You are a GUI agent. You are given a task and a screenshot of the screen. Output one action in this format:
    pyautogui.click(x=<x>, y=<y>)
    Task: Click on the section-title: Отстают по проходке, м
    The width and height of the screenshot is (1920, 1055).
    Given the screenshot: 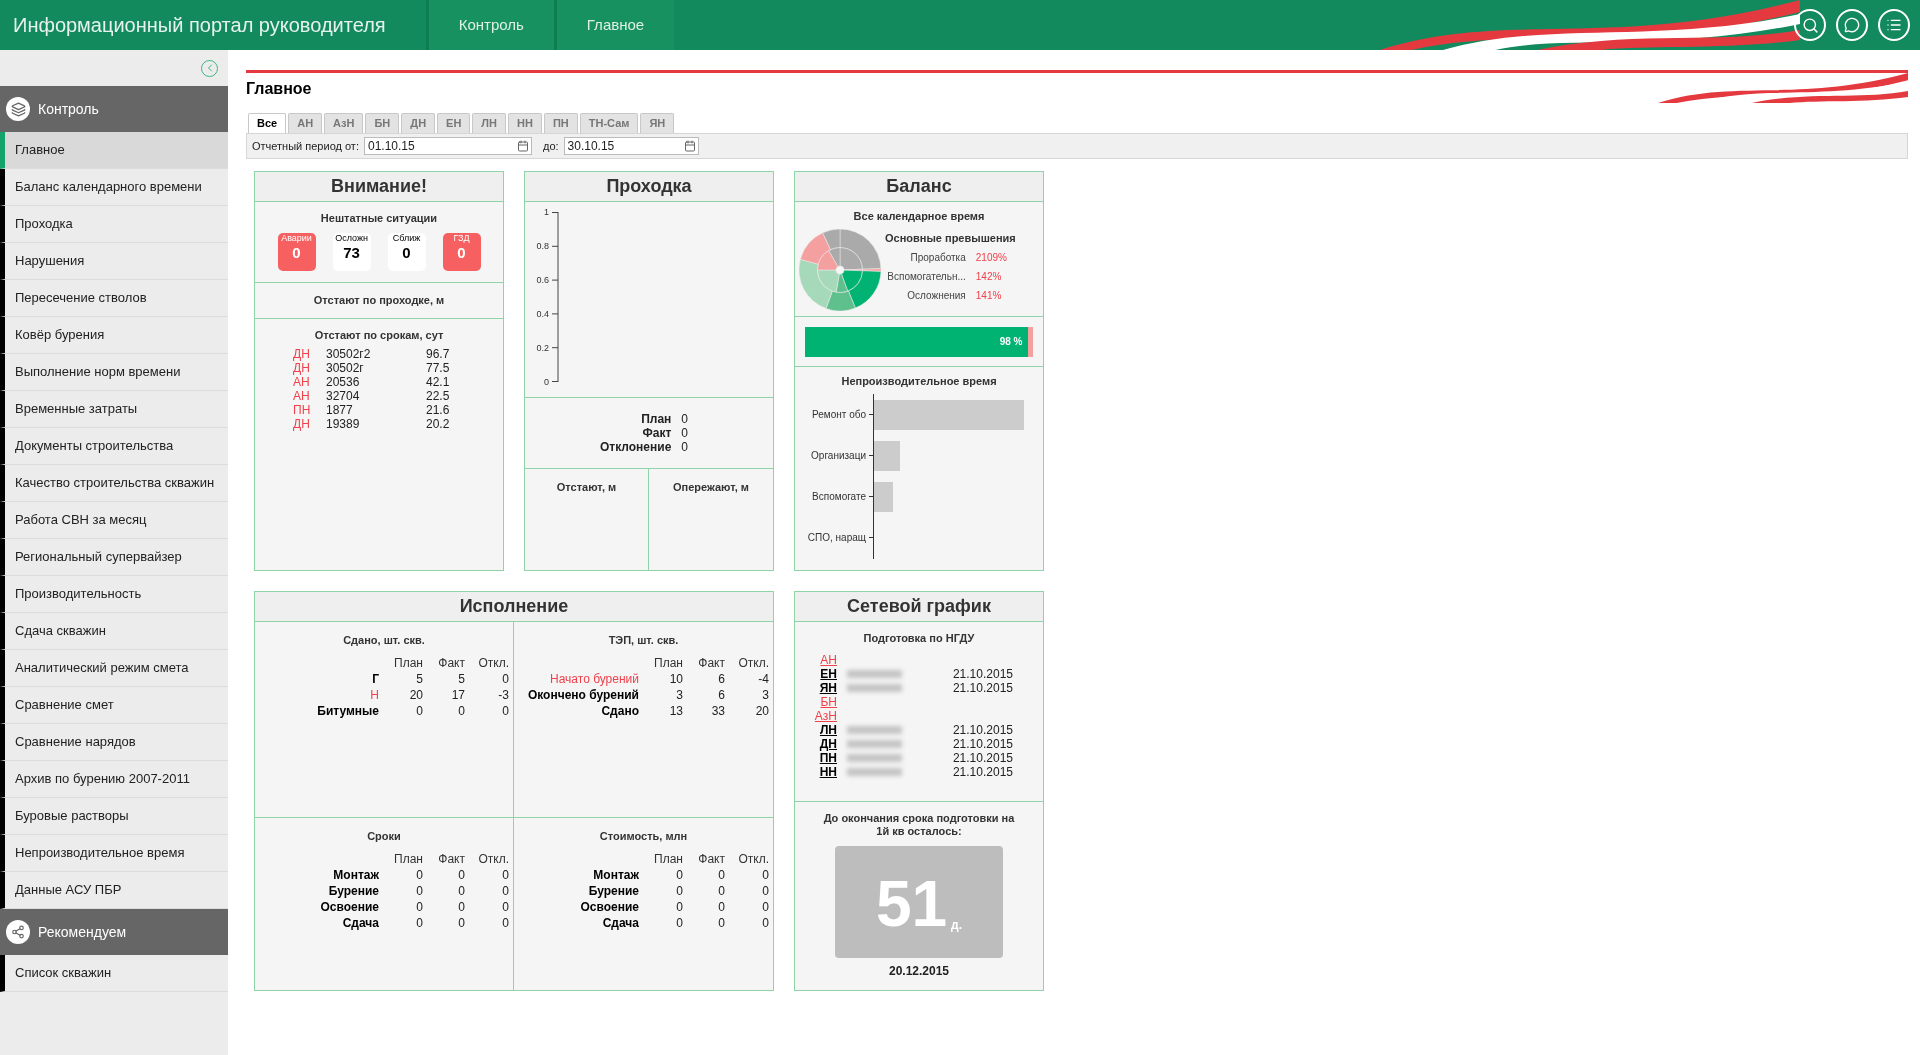 What is the action you would take?
    pyautogui.click(x=379, y=301)
    